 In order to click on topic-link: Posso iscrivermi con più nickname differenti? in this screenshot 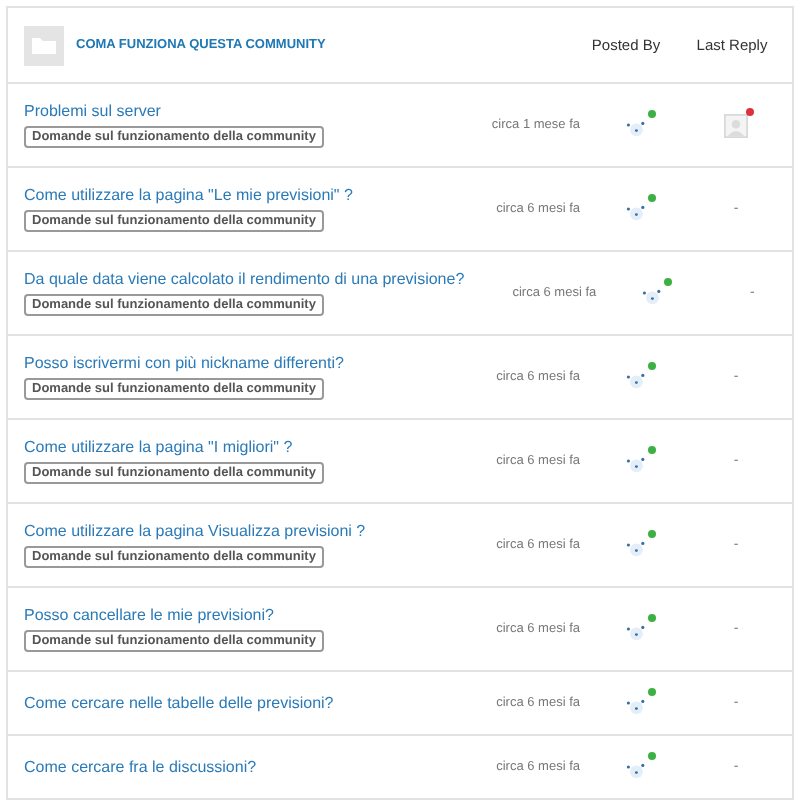, I will do `click(184, 363)`.